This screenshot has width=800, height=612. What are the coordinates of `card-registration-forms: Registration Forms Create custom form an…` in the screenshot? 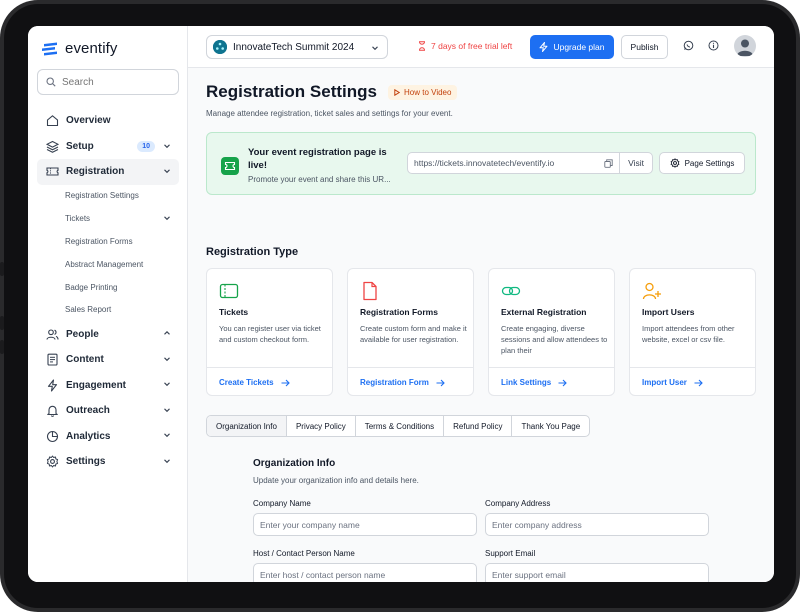 It's located at (410, 332).